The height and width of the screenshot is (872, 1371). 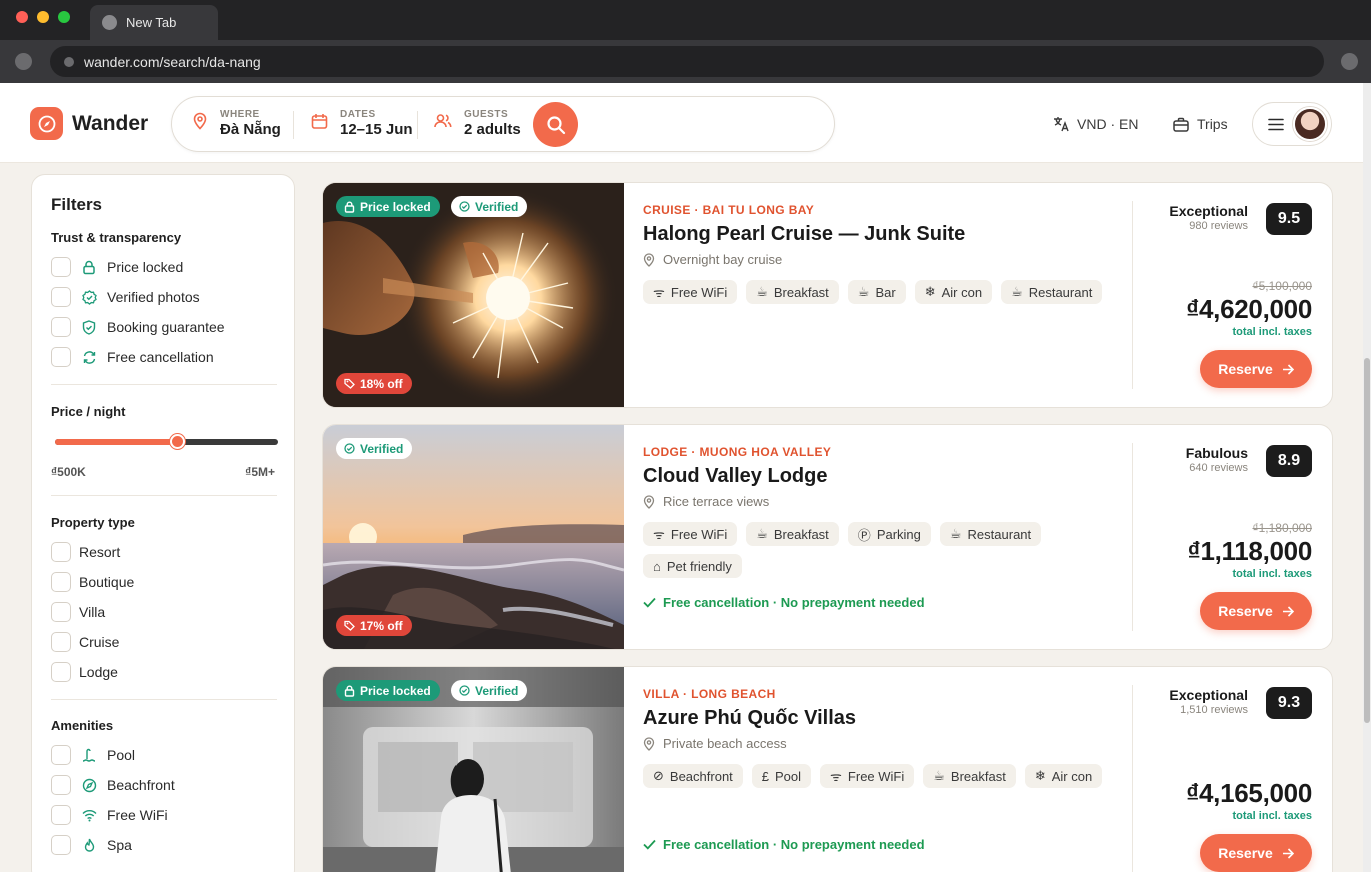 What do you see at coordinates (765, 776) in the screenshot?
I see `pool-icon: £` at bounding box center [765, 776].